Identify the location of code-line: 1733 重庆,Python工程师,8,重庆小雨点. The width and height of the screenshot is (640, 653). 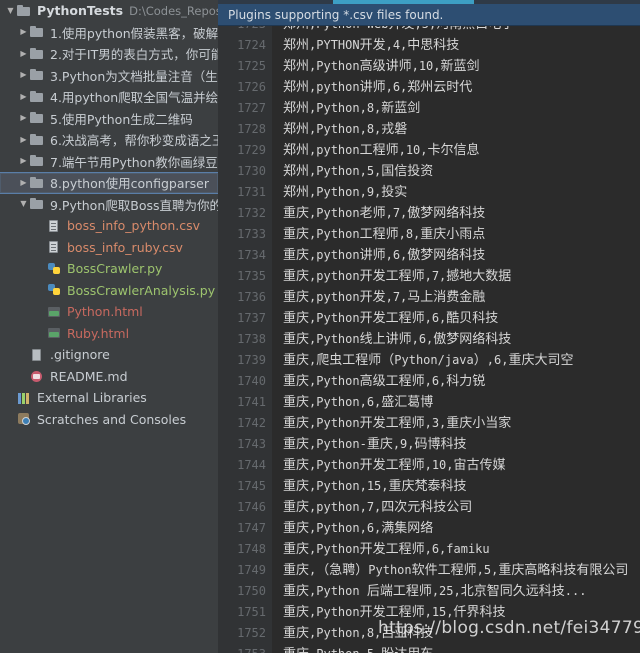
(429, 234).